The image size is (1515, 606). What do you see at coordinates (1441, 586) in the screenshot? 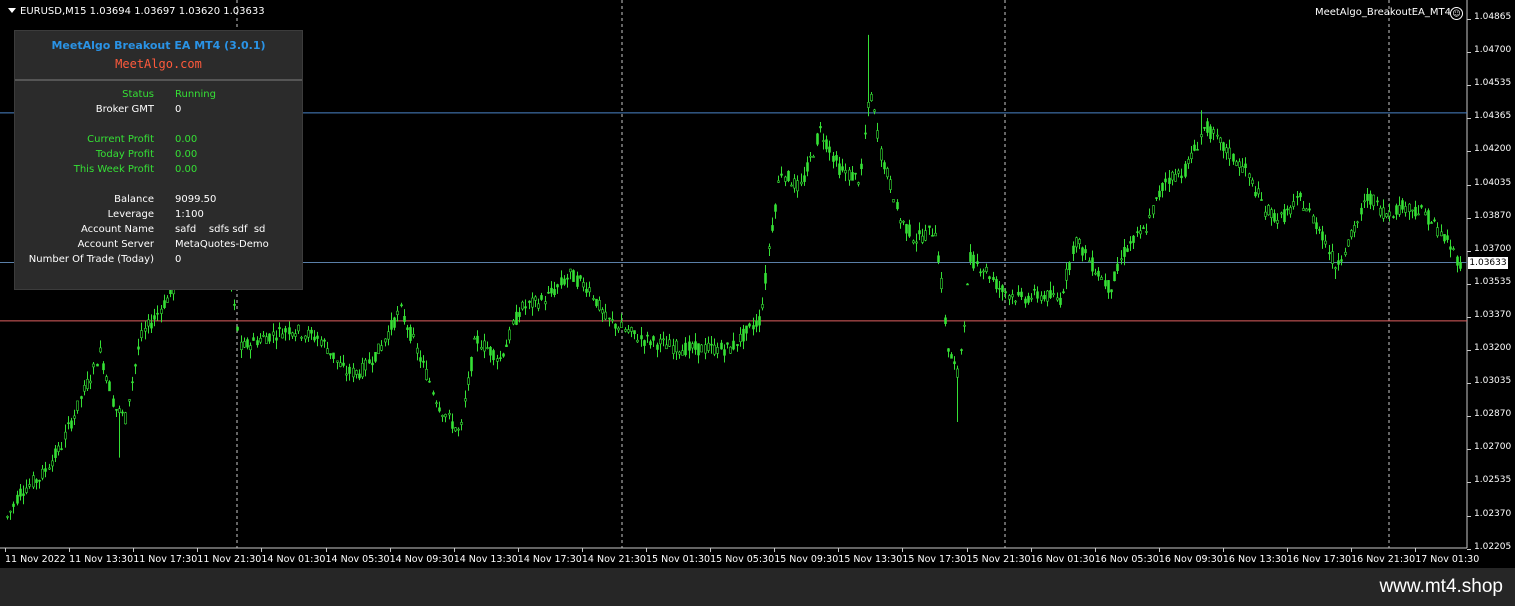
I see `watermark-text: www.mt4.shop` at bounding box center [1441, 586].